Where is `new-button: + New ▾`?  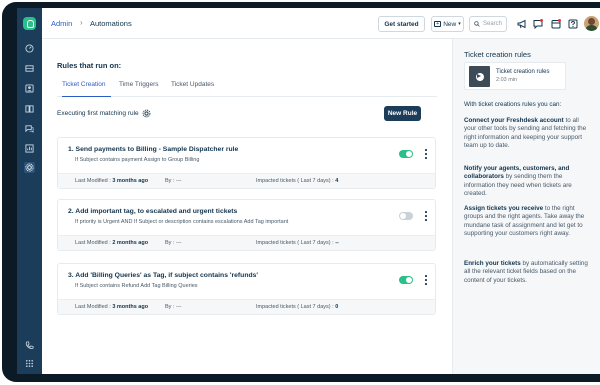 new-button: + New ▾ is located at coordinates (447, 24).